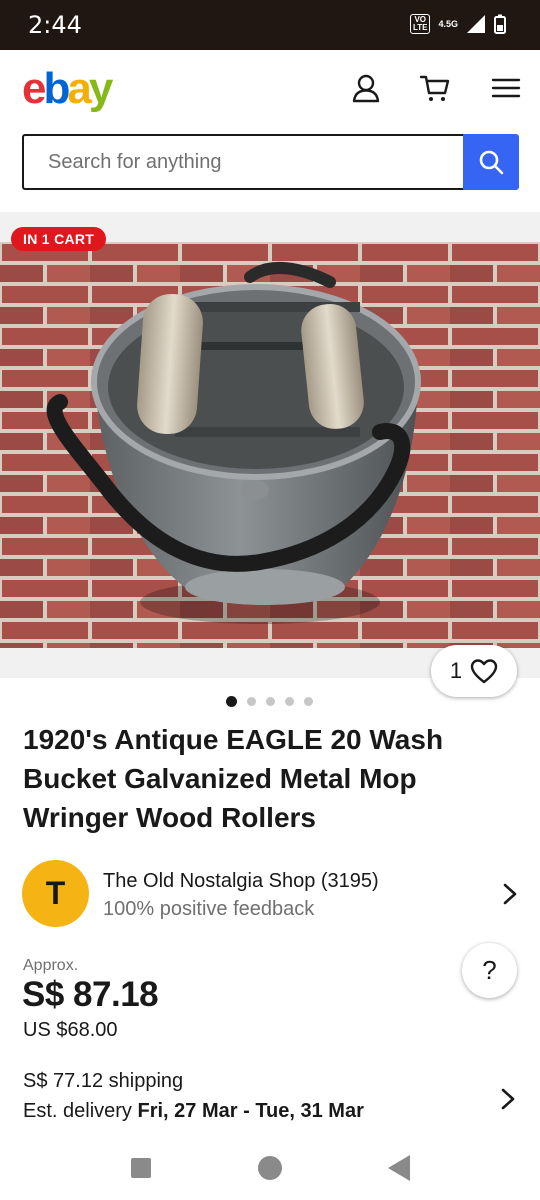  I want to click on delivery-label: Est. delivery, so click(77, 1111).